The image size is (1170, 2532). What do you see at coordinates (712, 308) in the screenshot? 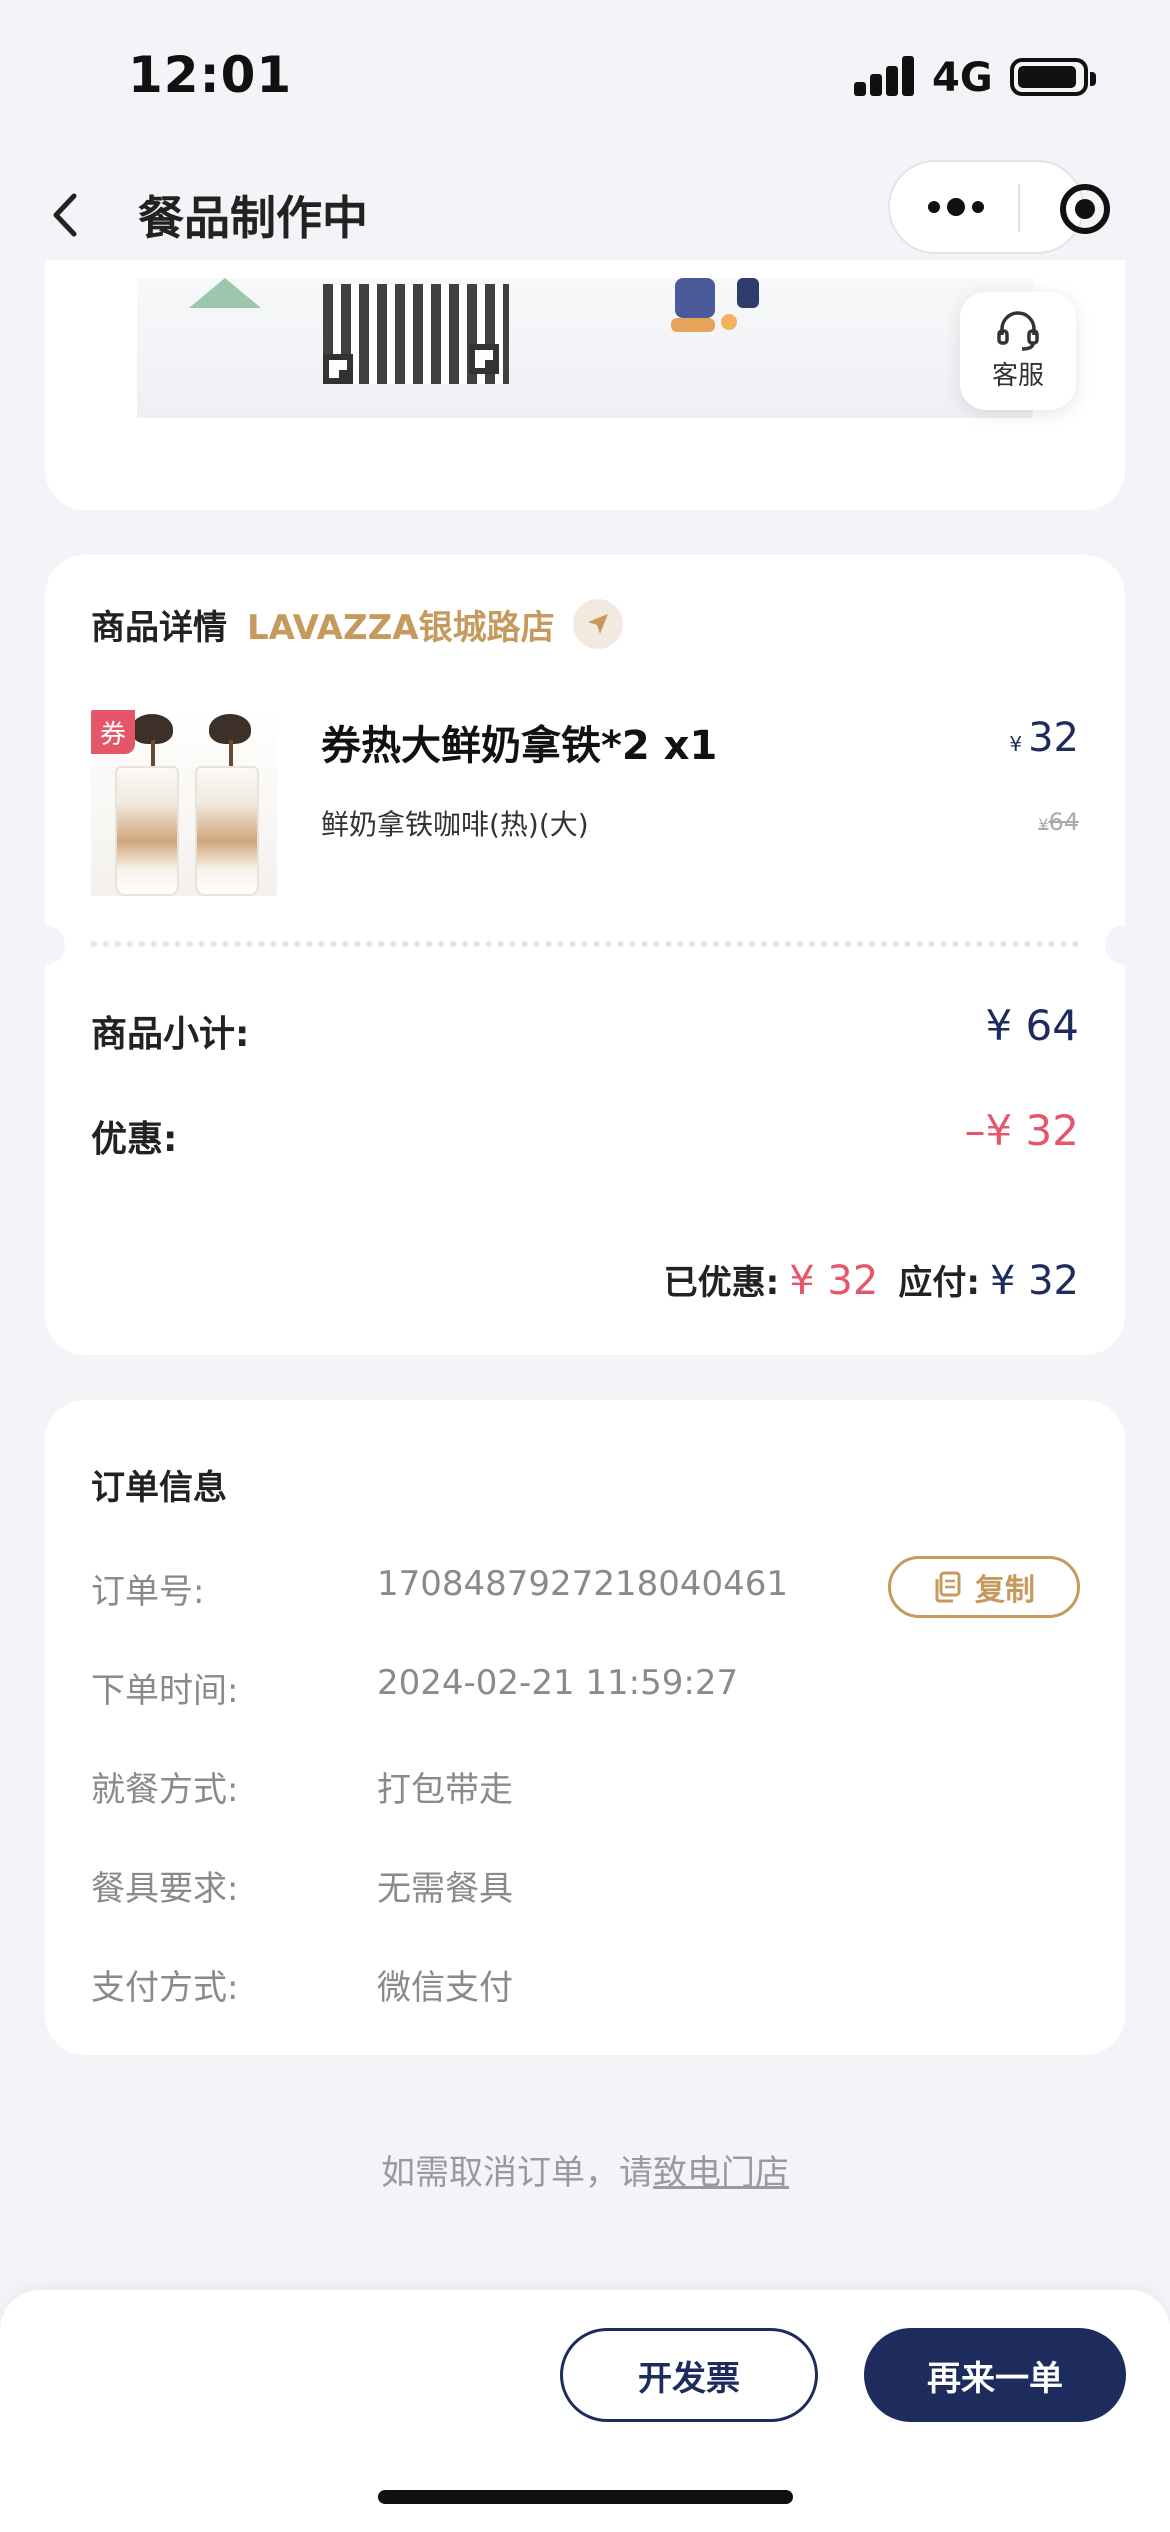
I see `mascot-illustration` at bounding box center [712, 308].